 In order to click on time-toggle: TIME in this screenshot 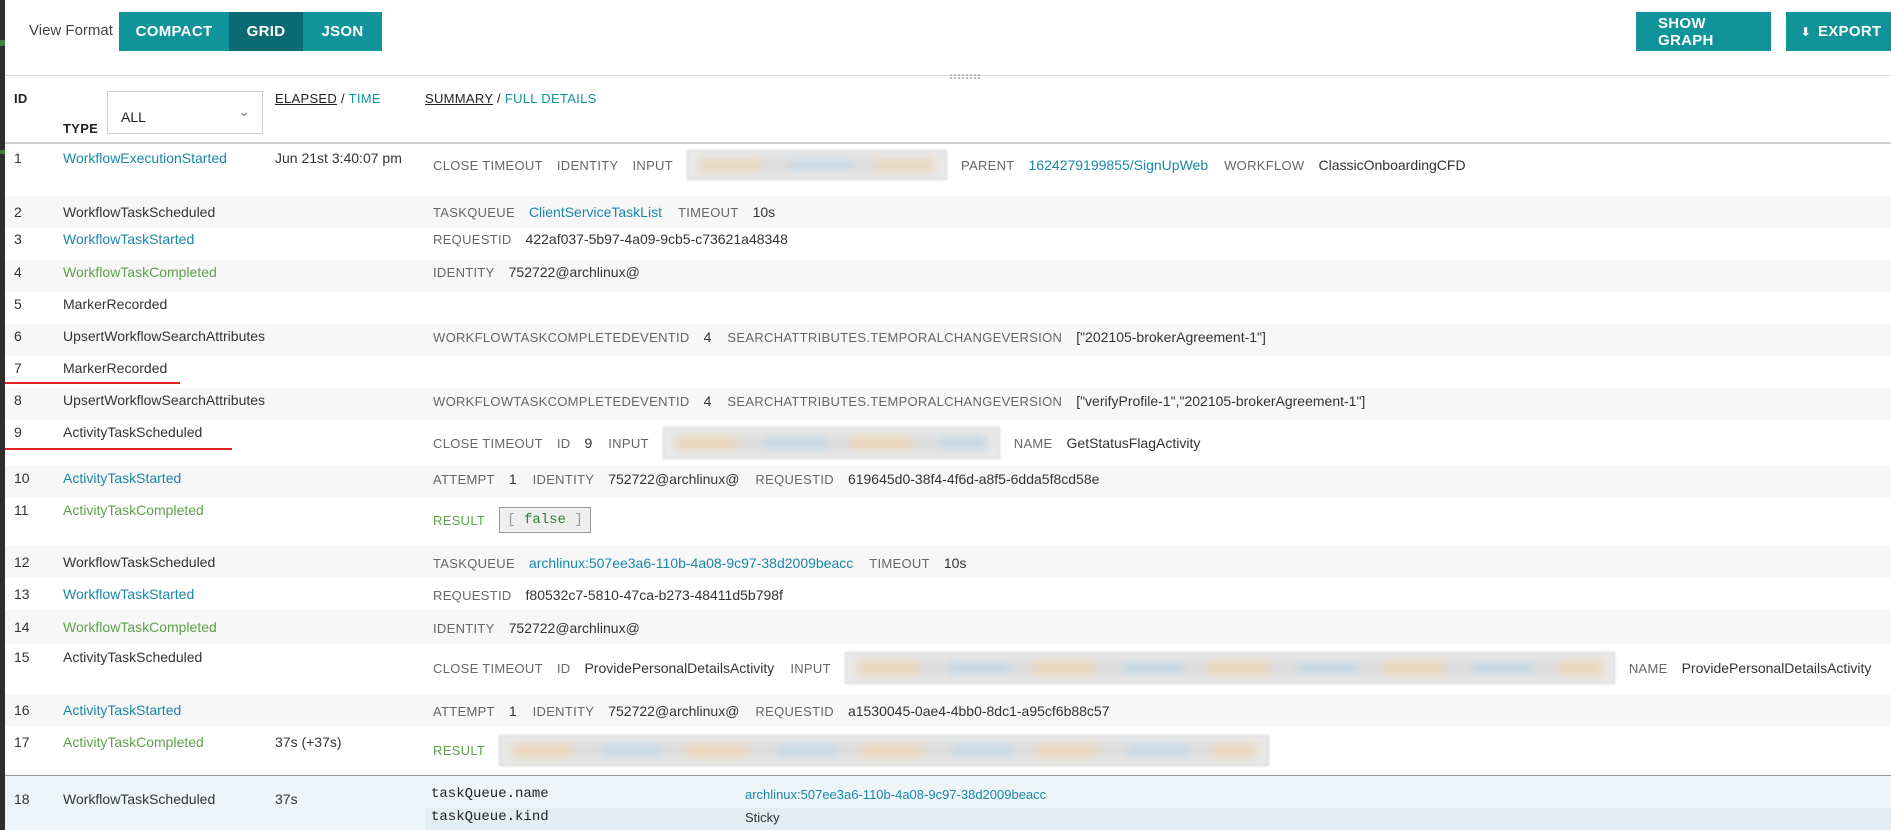, I will do `click(365, 98)`.